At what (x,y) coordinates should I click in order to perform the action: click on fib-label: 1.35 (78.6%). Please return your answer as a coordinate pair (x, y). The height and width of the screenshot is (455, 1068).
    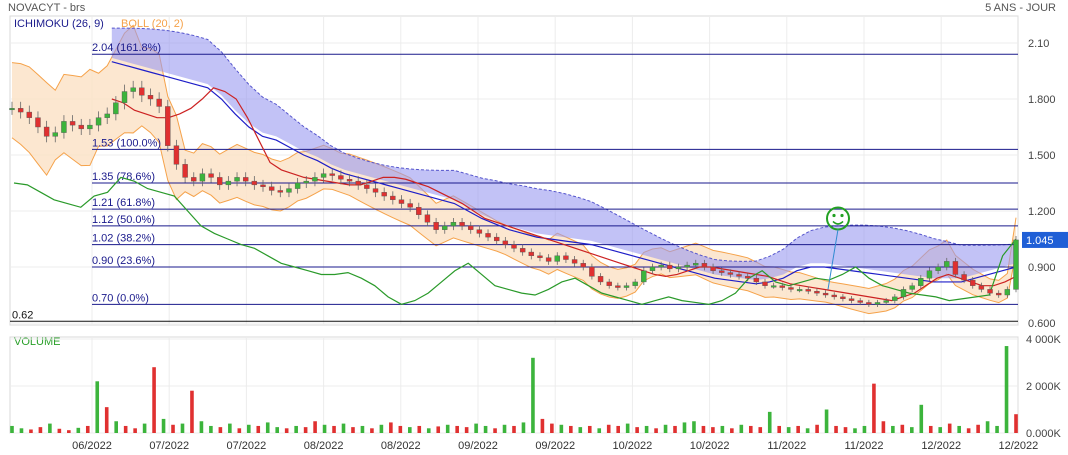
    Looking at the image, I should click on (123, 177).